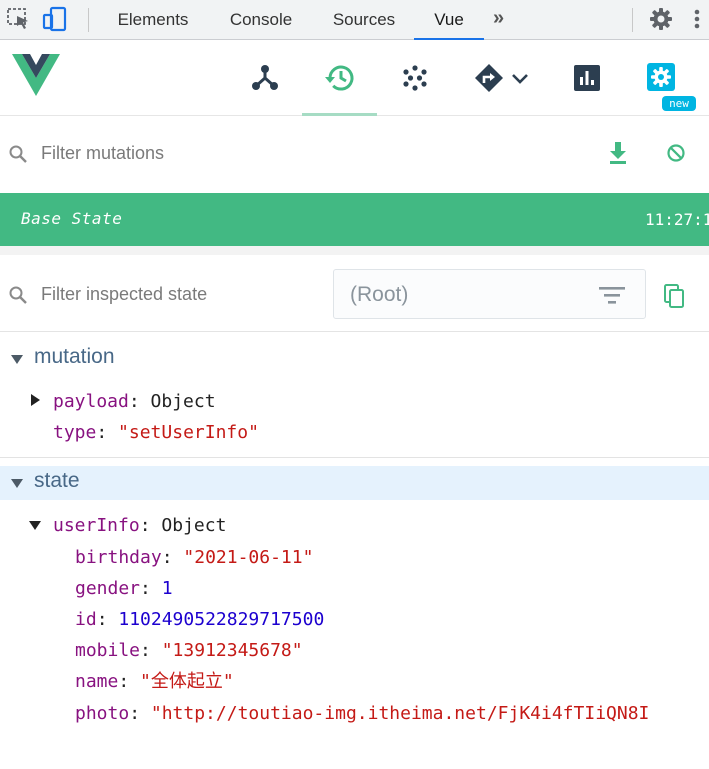 The width and height of the screenshot is (709, 769). I want to click on vue-devtools-header, so click(354, 78).